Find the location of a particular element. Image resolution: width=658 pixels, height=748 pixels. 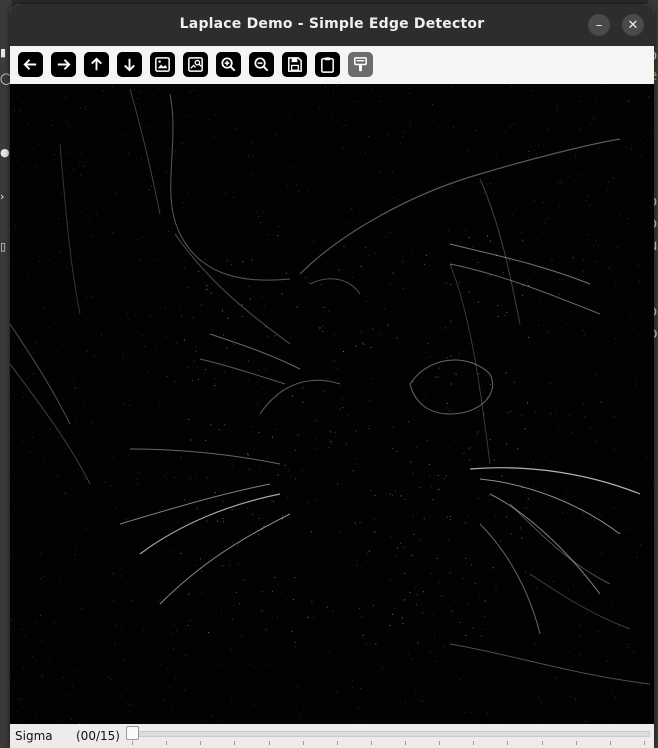

zoom-fit-button is located at coordinates (162, 64).